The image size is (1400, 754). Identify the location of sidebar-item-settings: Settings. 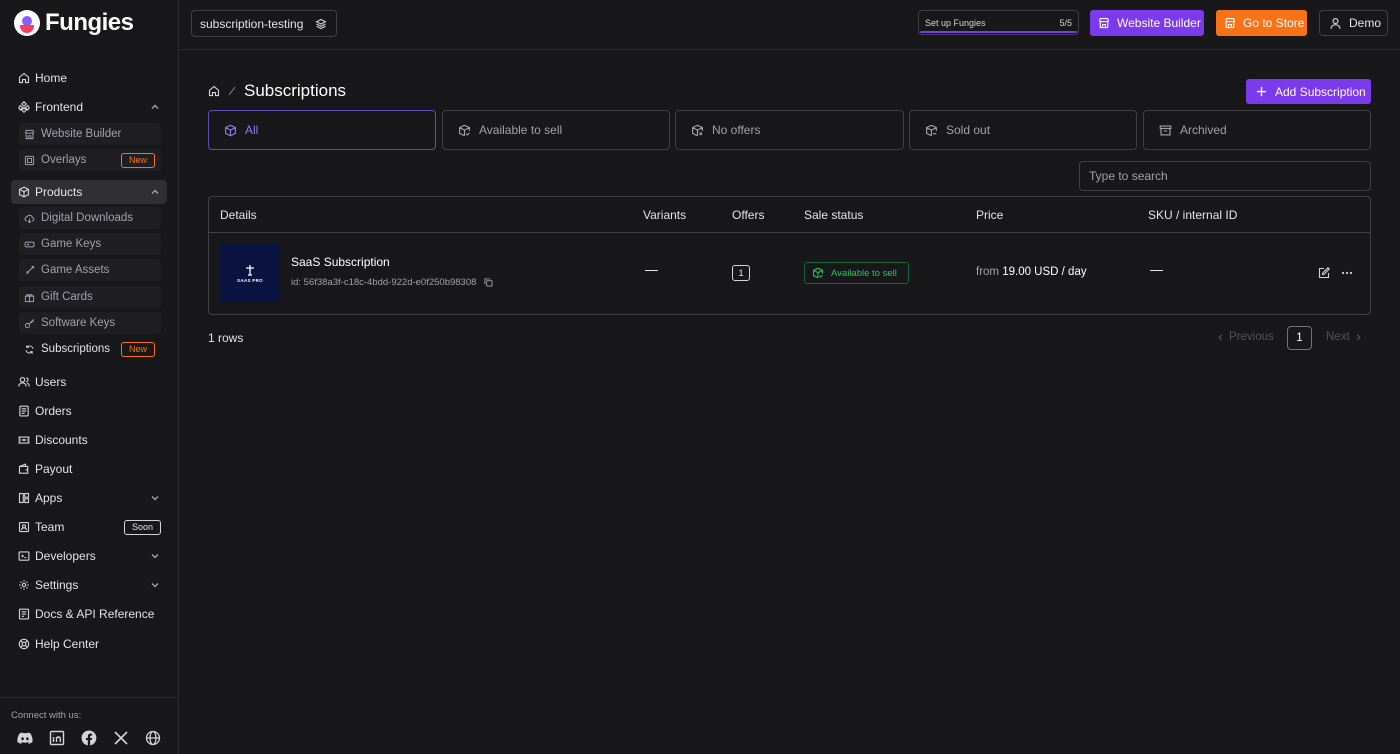
(89, 585).